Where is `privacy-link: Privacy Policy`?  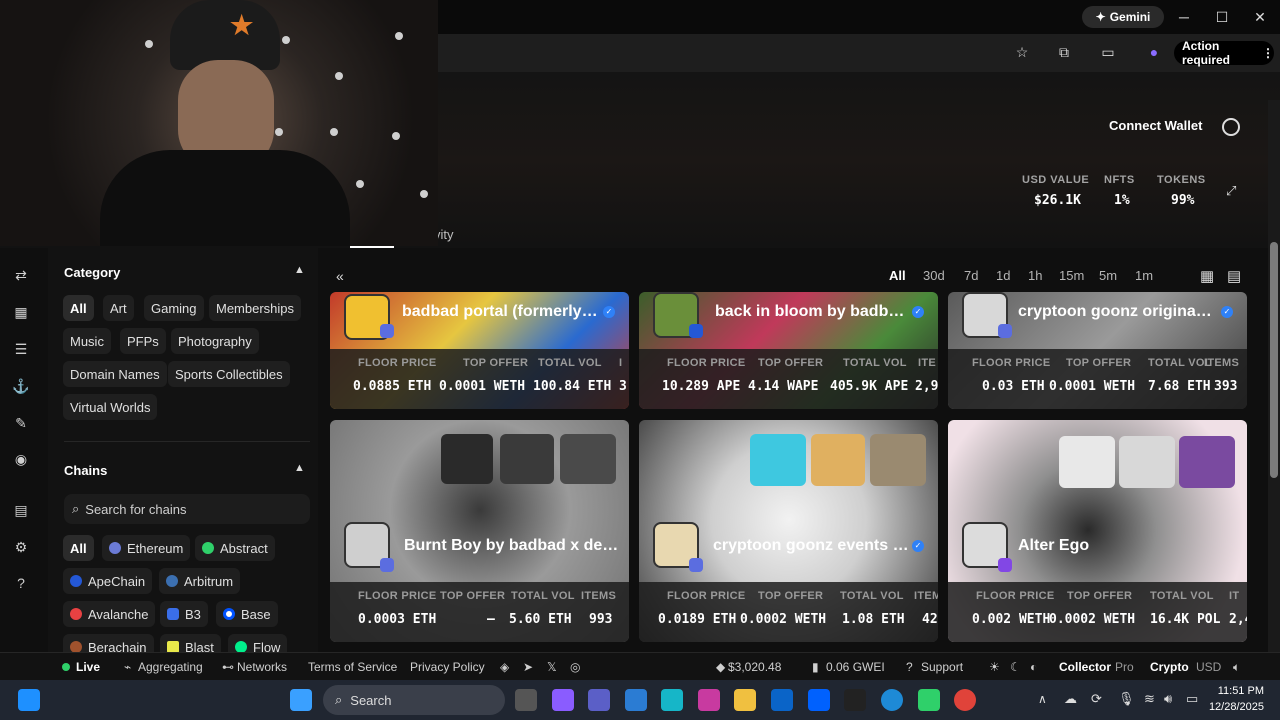 privacy-link: Privacy Policy is located at coordinates (447, 667).